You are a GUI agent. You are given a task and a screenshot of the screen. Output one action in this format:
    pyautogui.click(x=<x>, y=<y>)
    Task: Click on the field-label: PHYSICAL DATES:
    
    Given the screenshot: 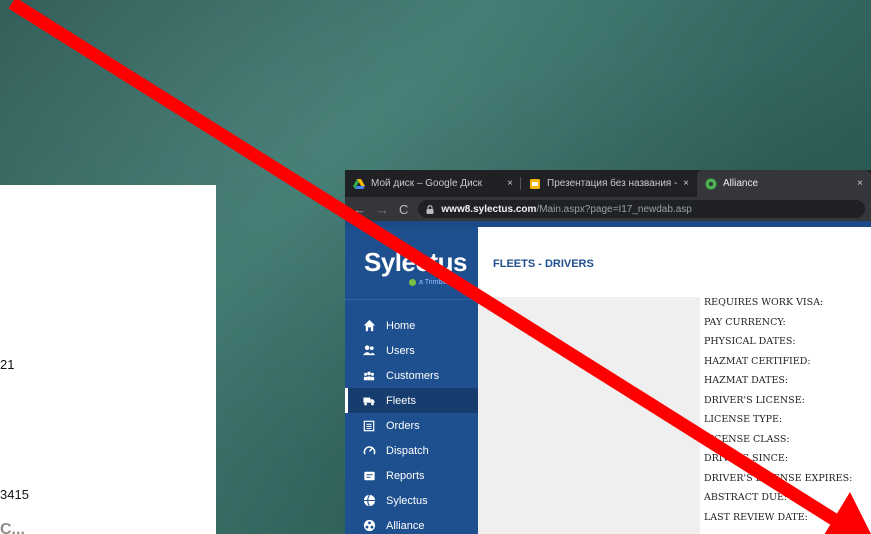 What is the action you would take?
    pyautogui.click(x=750, y=342)
    